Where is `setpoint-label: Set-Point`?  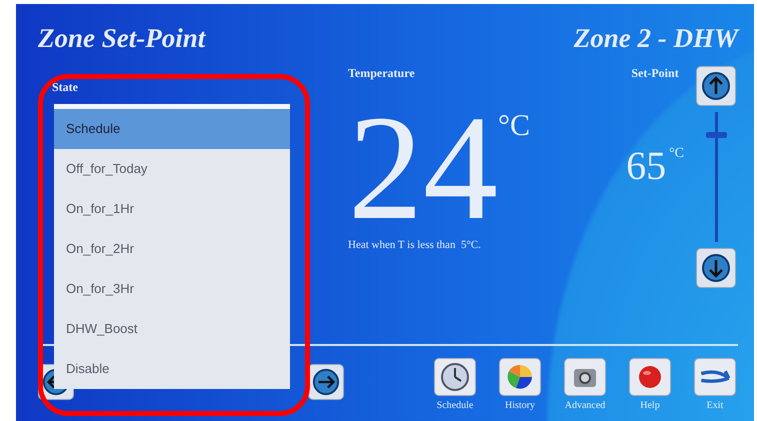
setpoint-label: Set-Point is located at coordinates (655, 73).